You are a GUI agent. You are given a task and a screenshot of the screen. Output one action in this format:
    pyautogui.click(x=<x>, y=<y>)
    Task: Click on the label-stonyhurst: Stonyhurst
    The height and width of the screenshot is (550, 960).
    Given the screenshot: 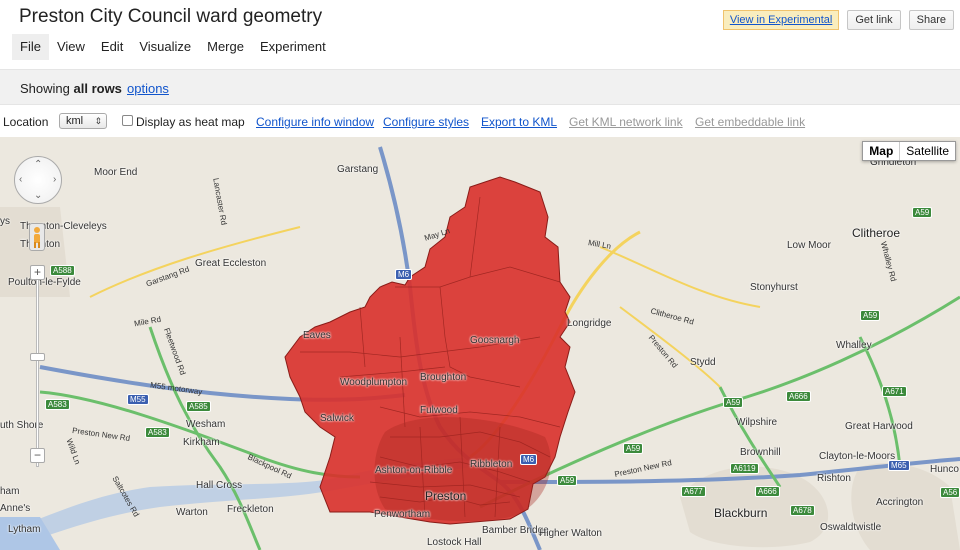 What is the action you would take?
    pyautogui.click(x=774, y=287)
    